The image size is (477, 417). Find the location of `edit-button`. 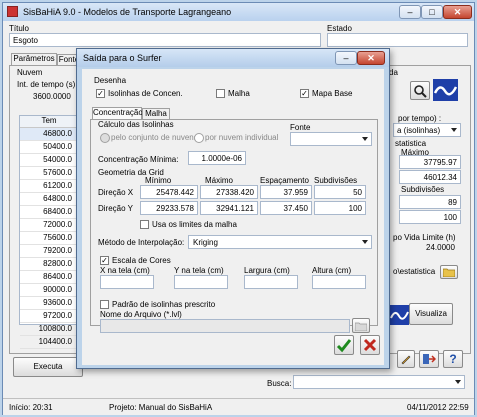

edit-button is located at coordinates (406, 359).